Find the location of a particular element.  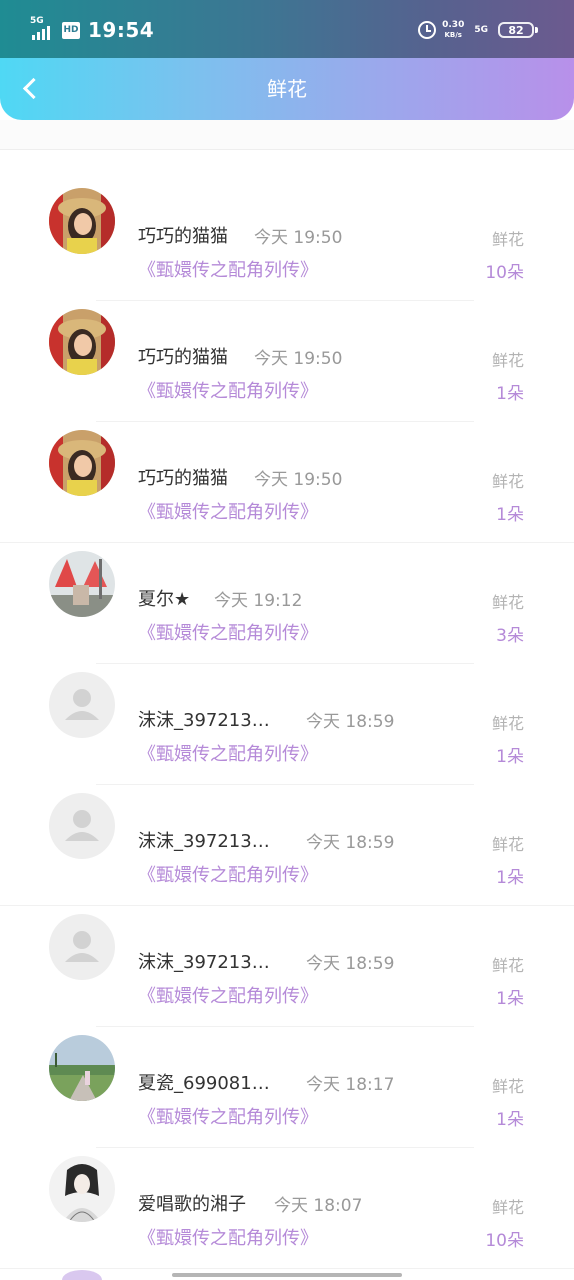

battery-icon: 82 is located at coordinates (518, 30).